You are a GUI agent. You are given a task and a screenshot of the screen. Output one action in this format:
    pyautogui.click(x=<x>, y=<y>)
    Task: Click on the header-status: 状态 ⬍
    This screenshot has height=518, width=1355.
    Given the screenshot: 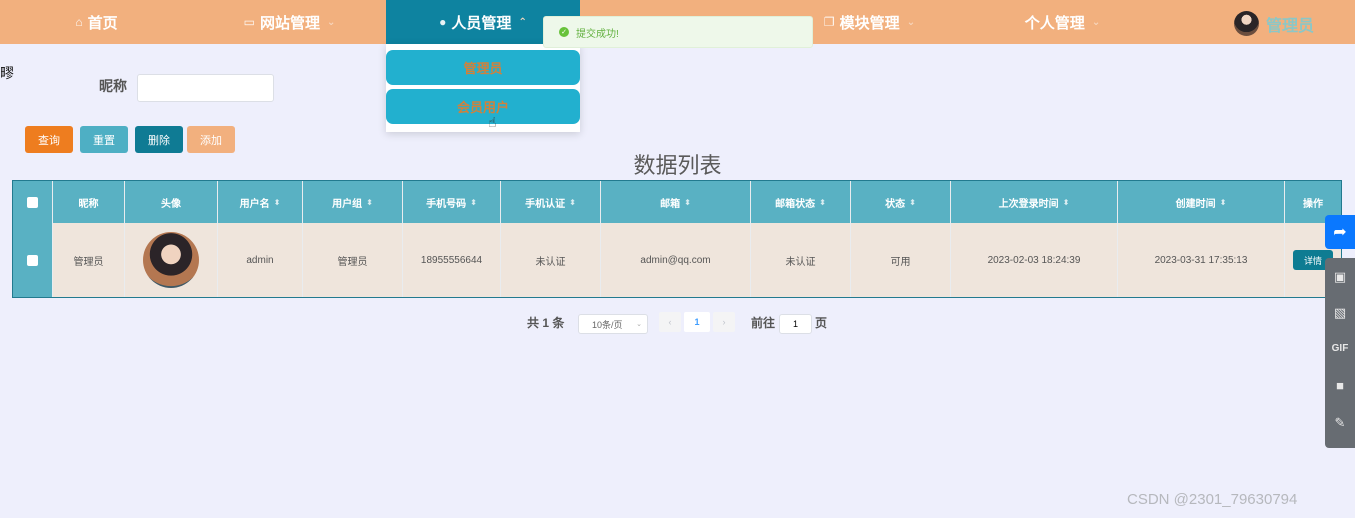 What is the action you would take?
    pyautogui.click(x=901, y=202)
    